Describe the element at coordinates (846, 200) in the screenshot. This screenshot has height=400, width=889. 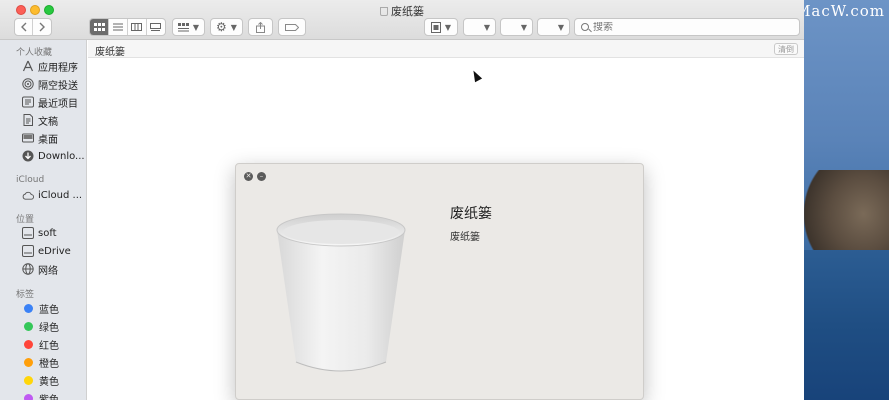
I see `desktop-wallpaper` at that location.